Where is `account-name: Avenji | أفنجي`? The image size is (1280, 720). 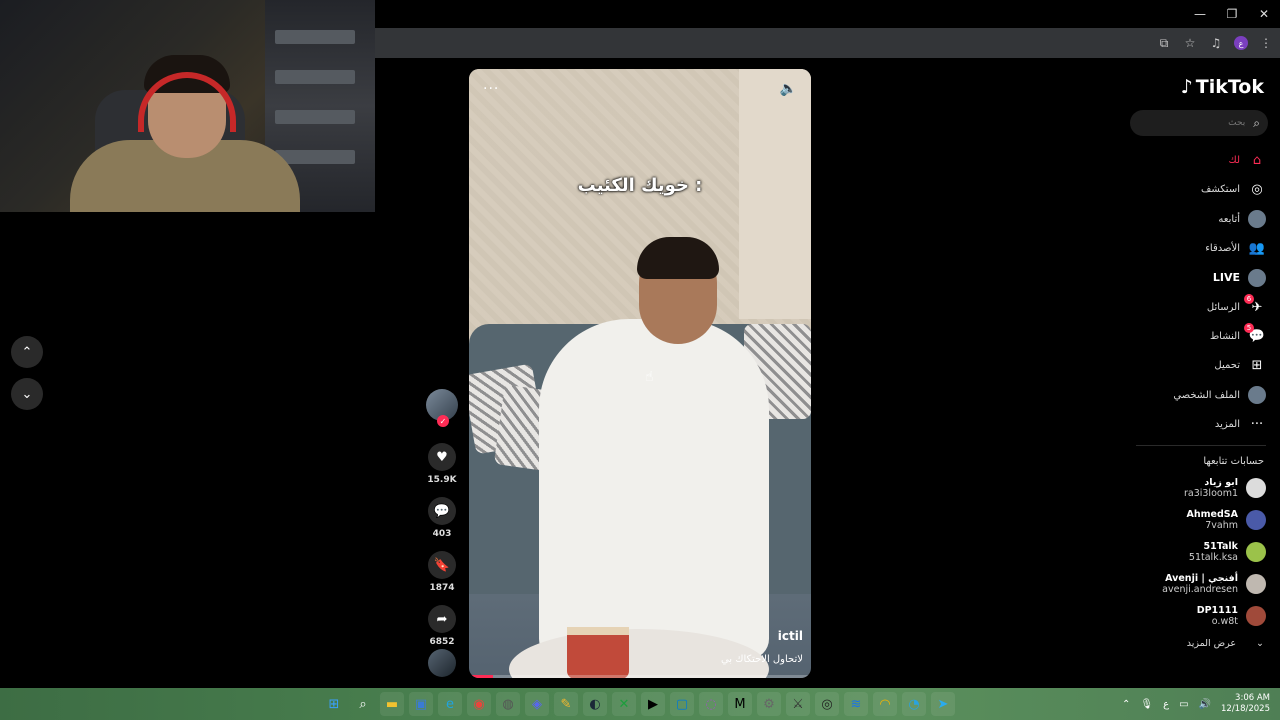 account-name: Avenji | أفنجي is located at coordinates (1201, 578).